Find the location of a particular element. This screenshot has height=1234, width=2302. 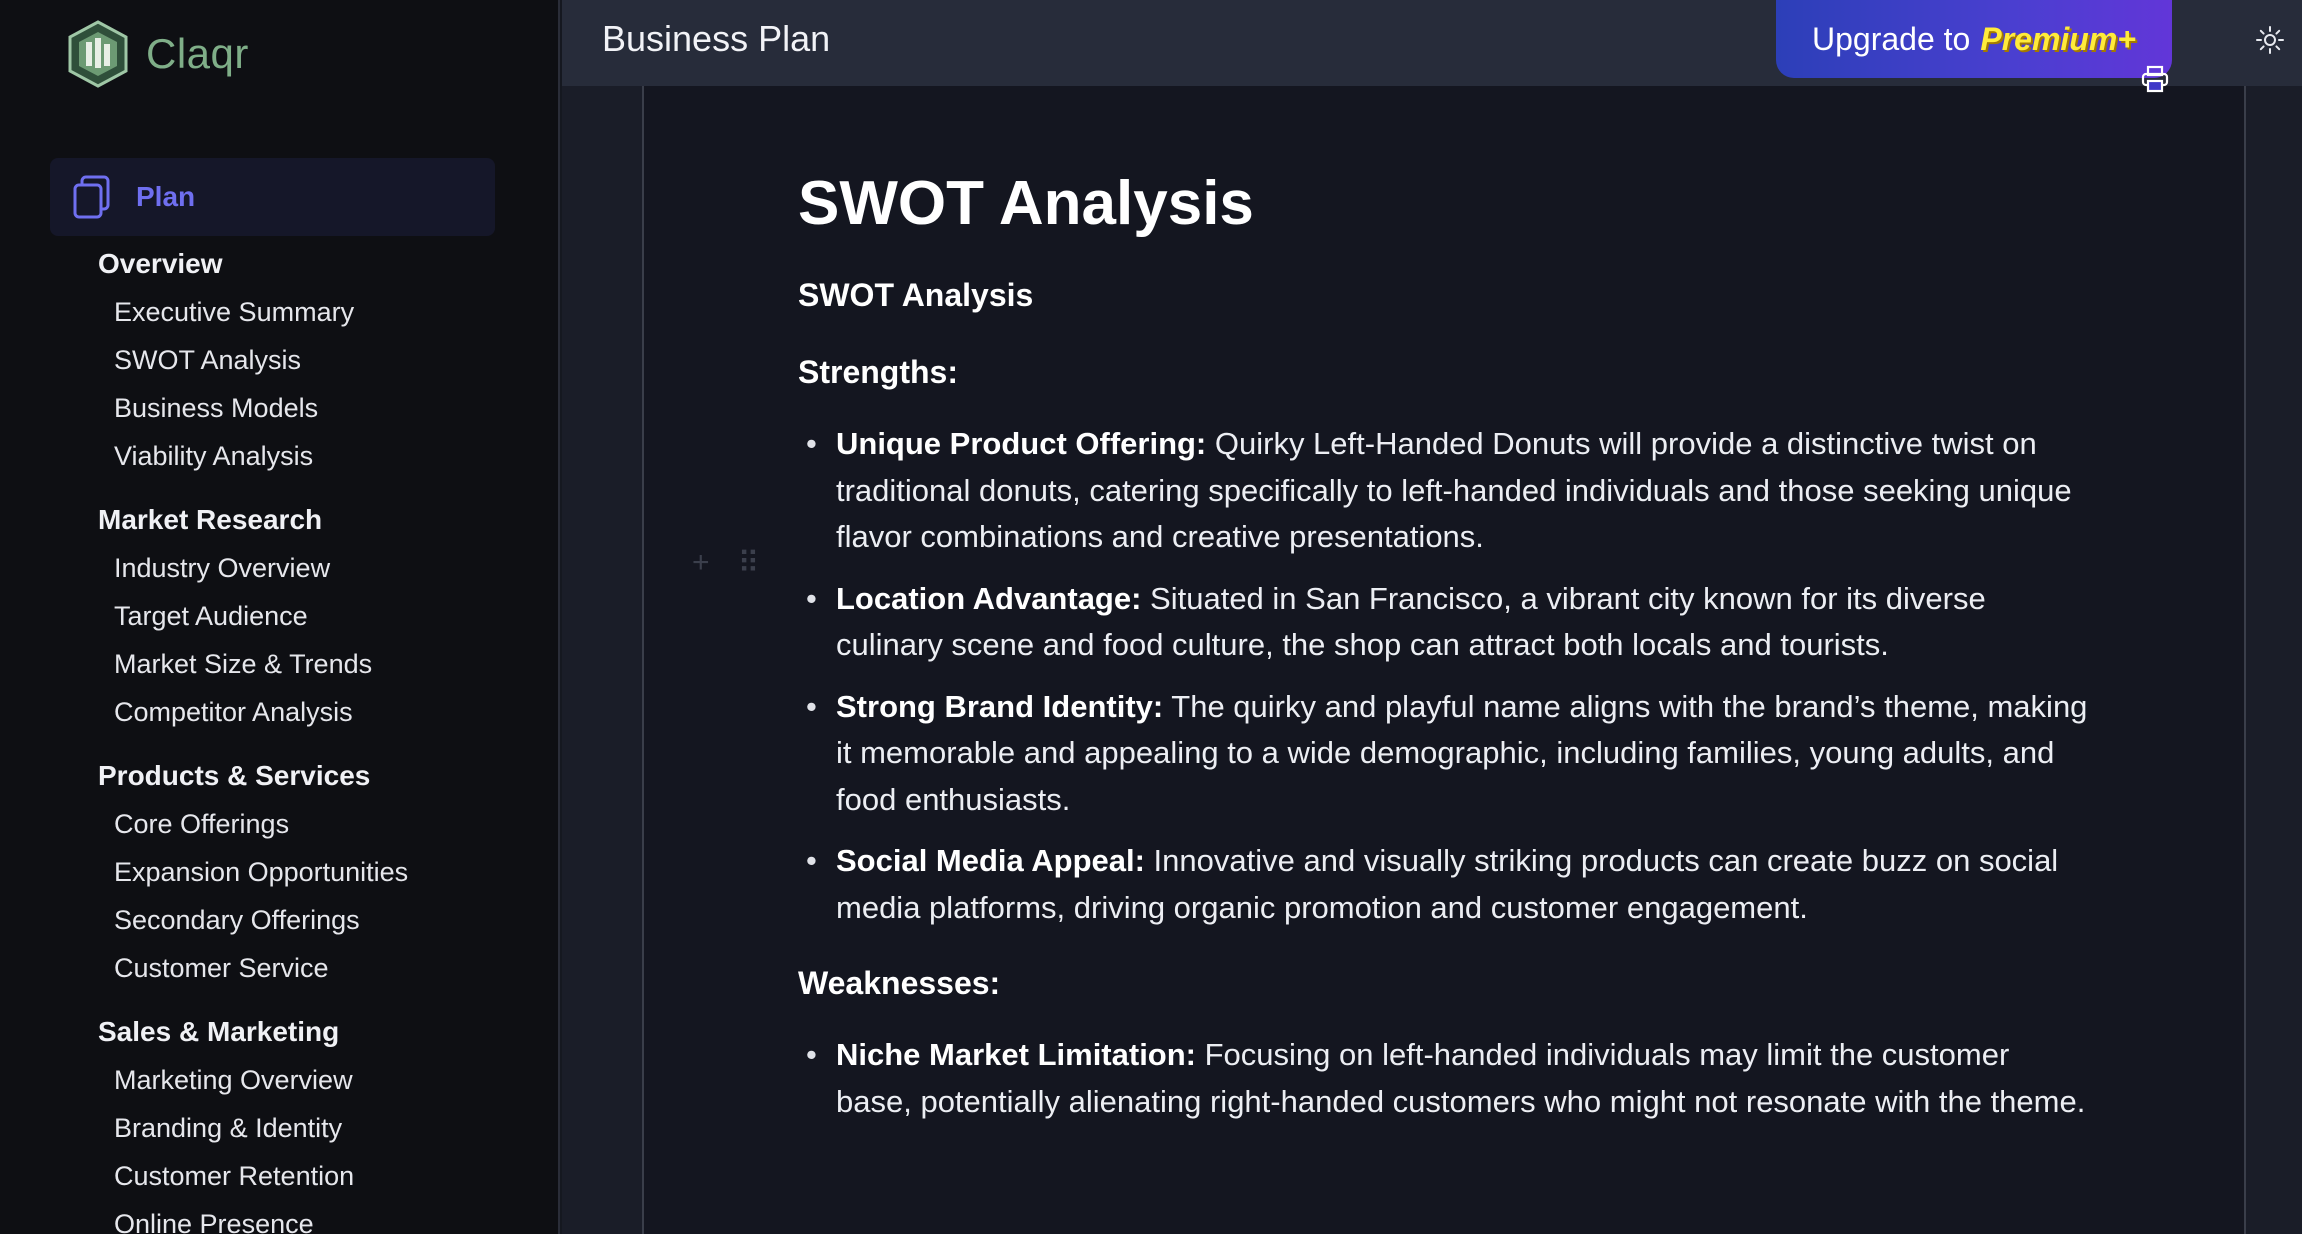

nav-item-secondary-offerings: Secondary Offerings is located at coordinates (318, 920).